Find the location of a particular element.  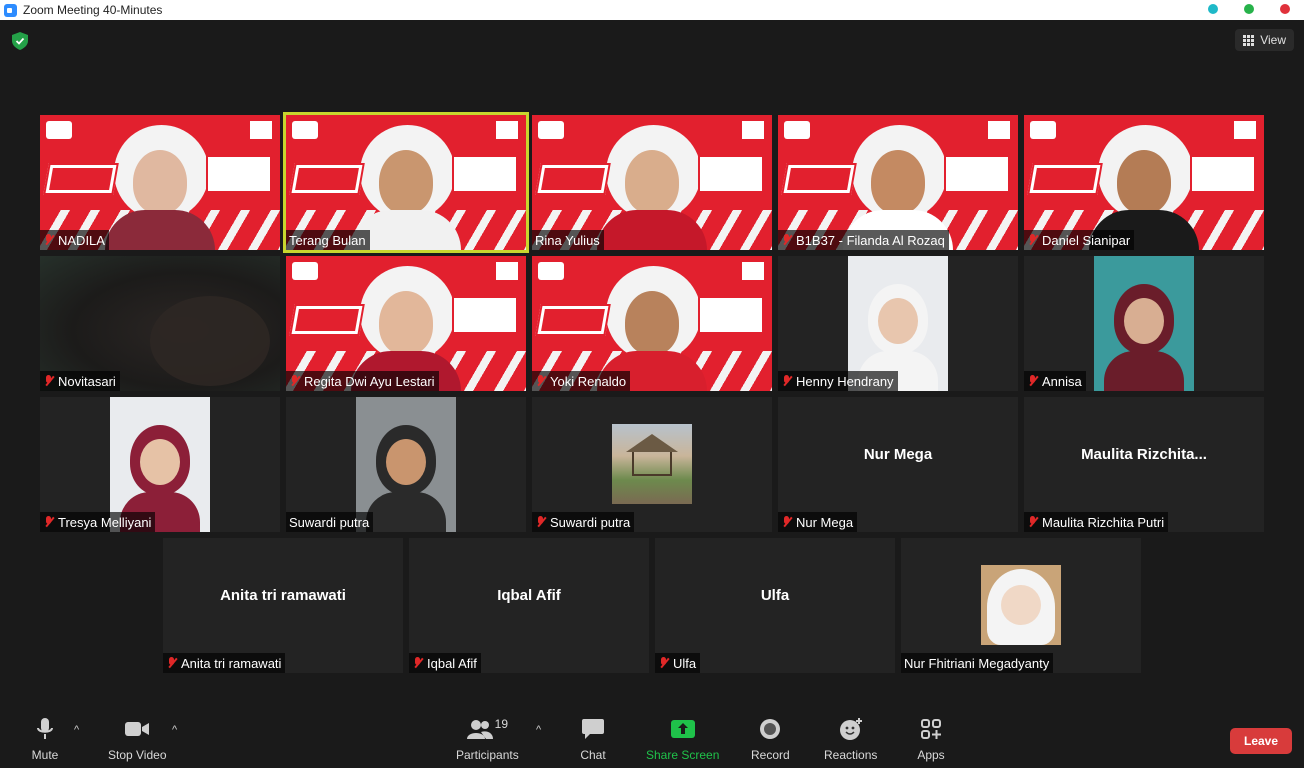

participant-name-tag: Tresya Melliyani is located at coordinates (98, 522).